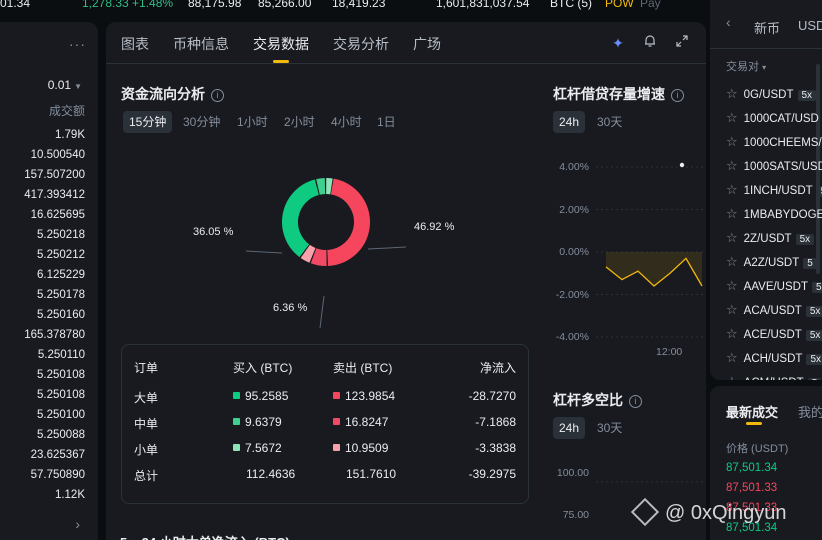 This screenshot has width=822, height=540. What do you see at coordinates (572, 473) in the screenshot?
I see `y-tick: 100.00` at bounding box center [572, 473].